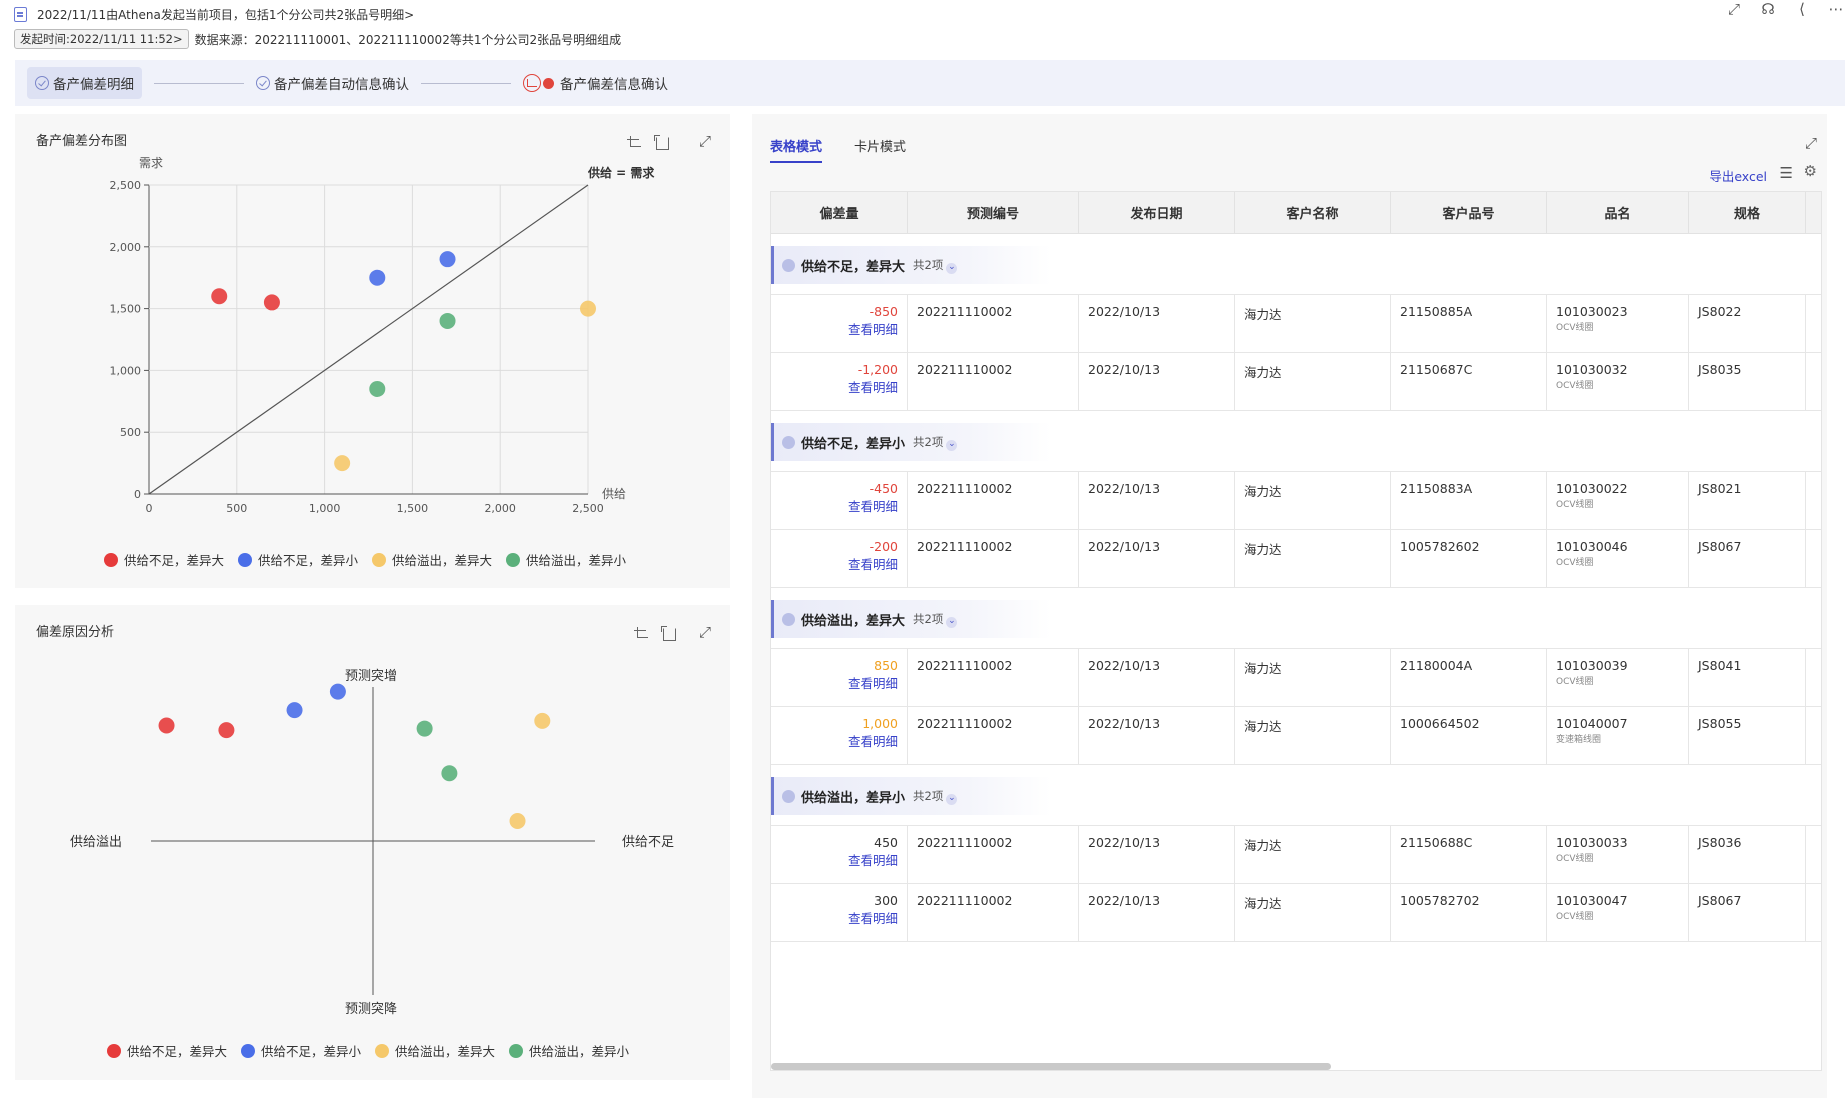  What do you see at coordinates (1618, 212) in the screenshot?
I see `column-header: 品名` at bounding box center [1618, 212].